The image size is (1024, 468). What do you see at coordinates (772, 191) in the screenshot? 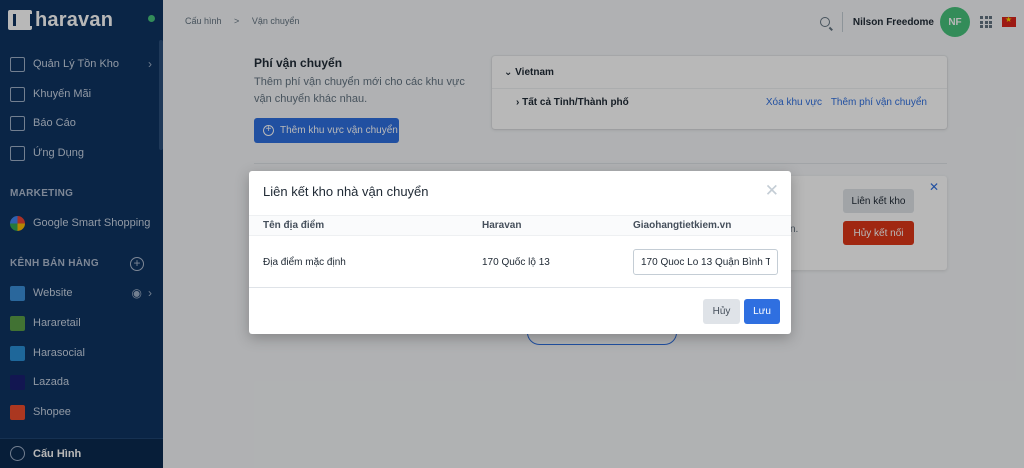
I see `close-icon: ✕` at bounding box center [772, 191].